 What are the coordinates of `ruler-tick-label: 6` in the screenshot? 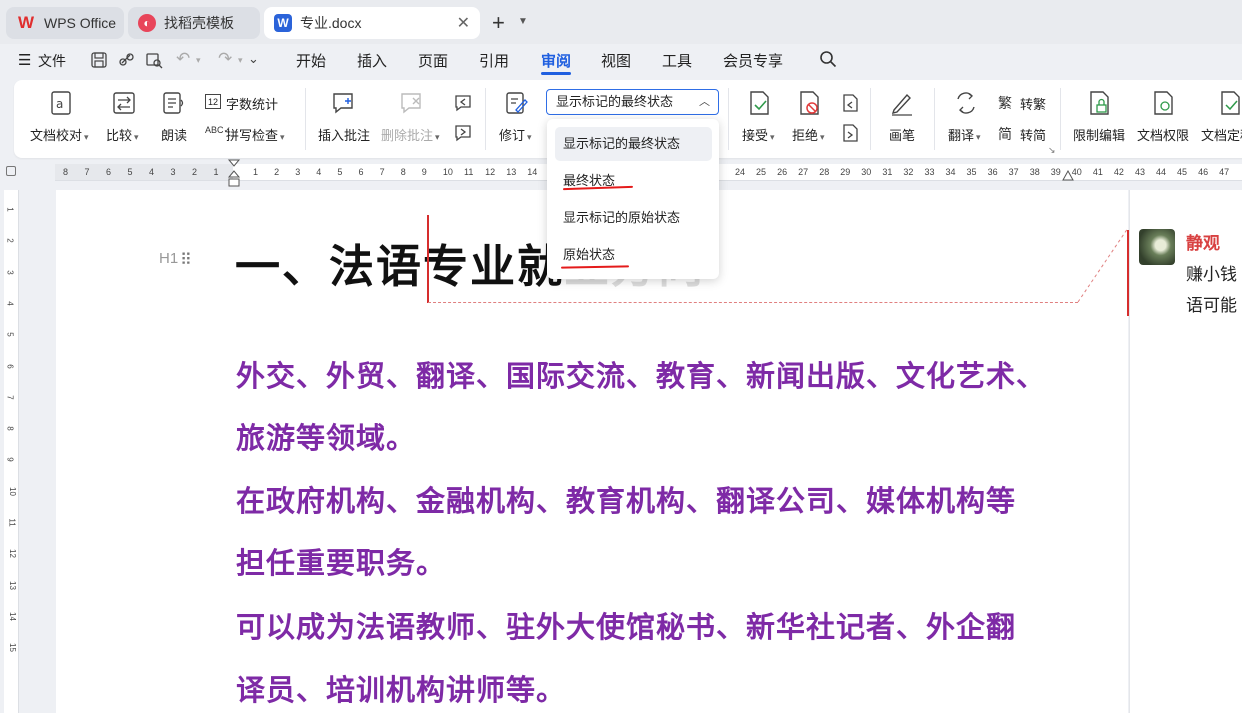 It's located at (361, 172).